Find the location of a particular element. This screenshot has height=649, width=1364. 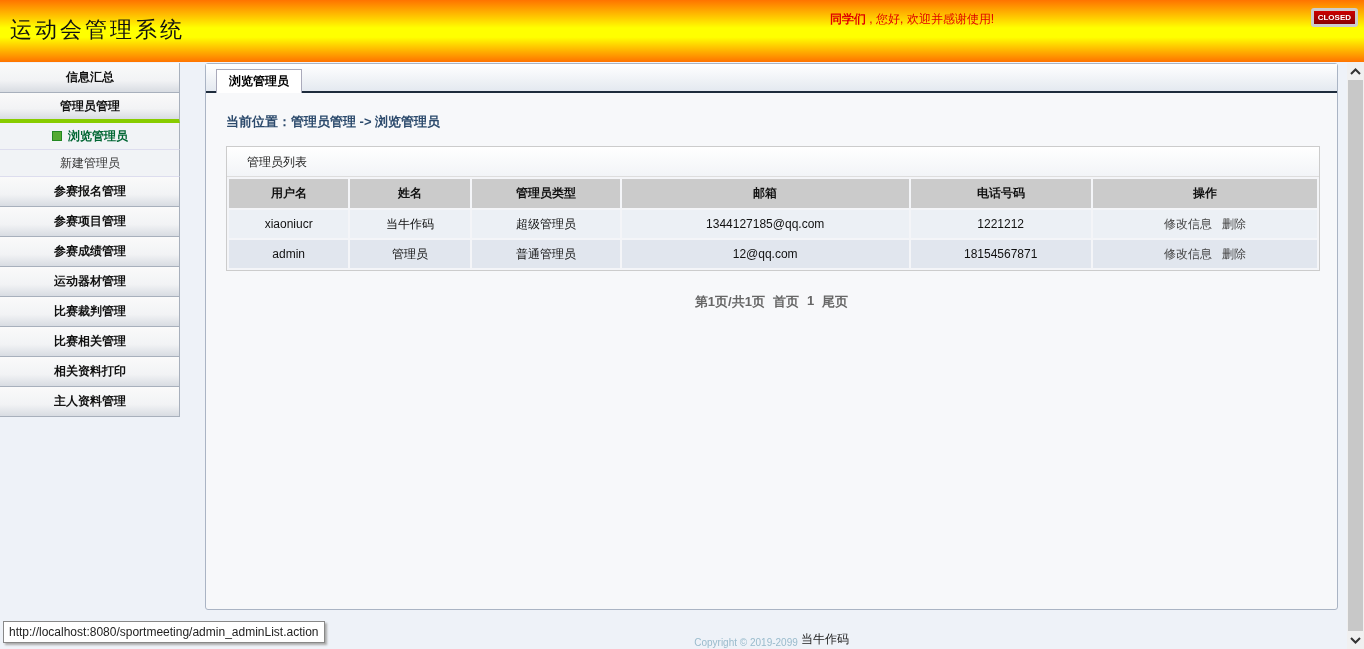

page-link: 1 is located at coordinates (810, 302).